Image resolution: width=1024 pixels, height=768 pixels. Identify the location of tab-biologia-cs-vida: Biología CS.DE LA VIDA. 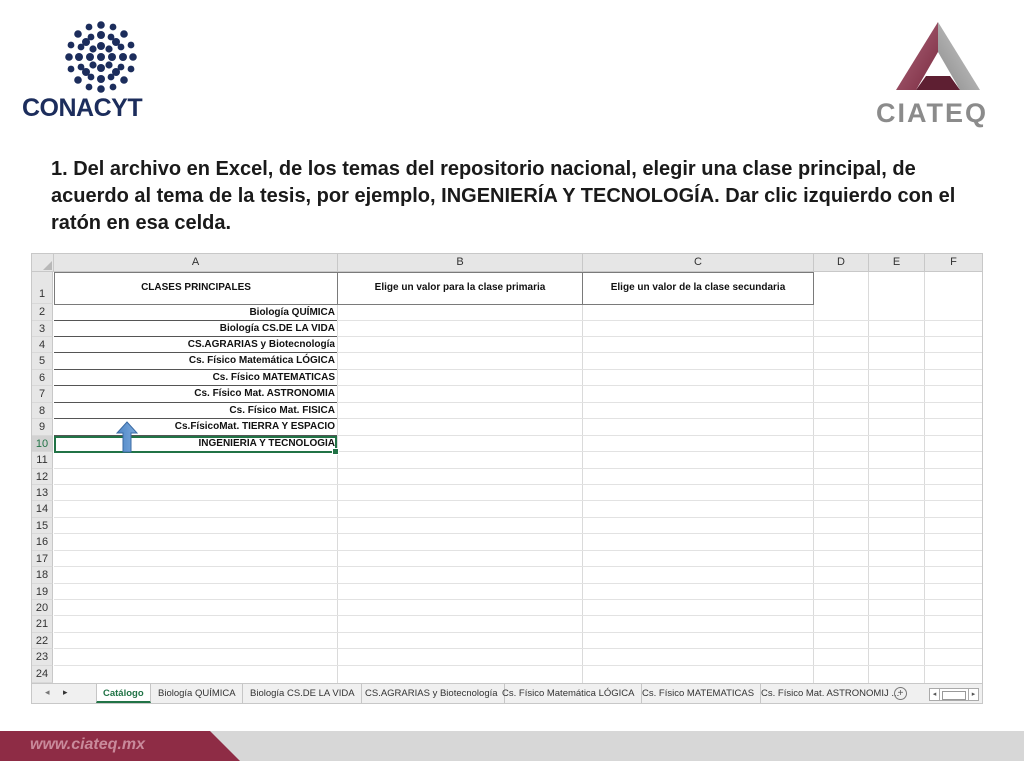
(303, 693).